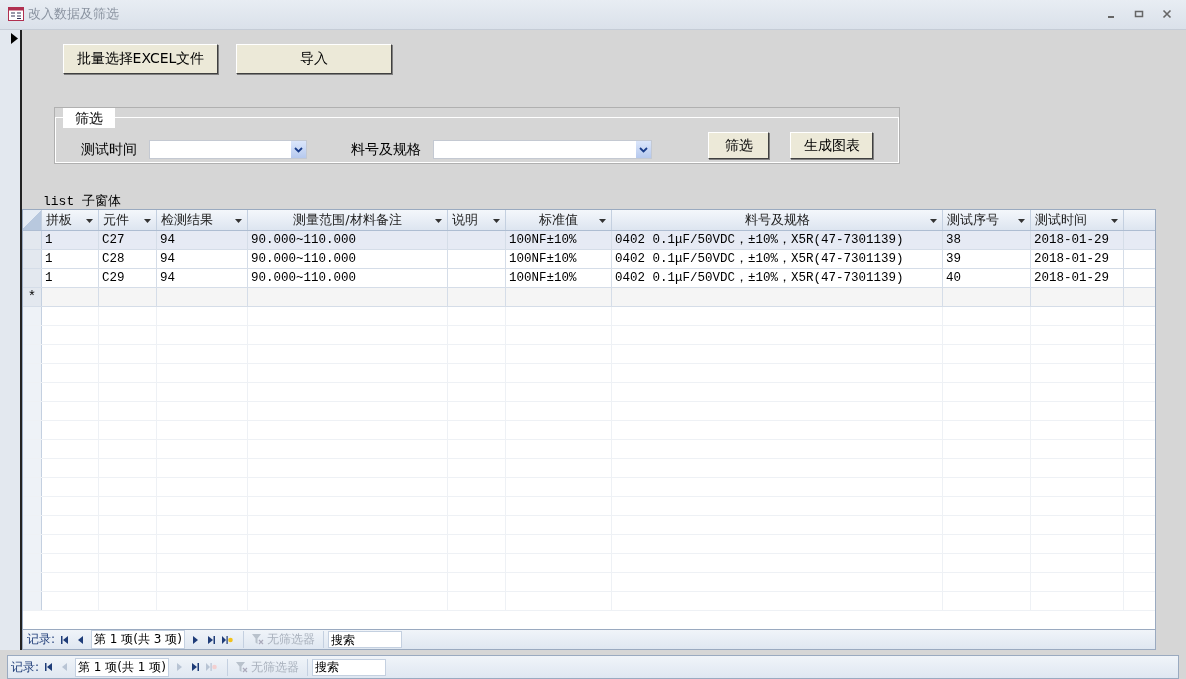 The height and width of the screenshot is (679, 1186). What do you see at coordinates (831, 146) in the screenshot?
I see `filter-button: 生成图表` at bounding box center [831, 146].